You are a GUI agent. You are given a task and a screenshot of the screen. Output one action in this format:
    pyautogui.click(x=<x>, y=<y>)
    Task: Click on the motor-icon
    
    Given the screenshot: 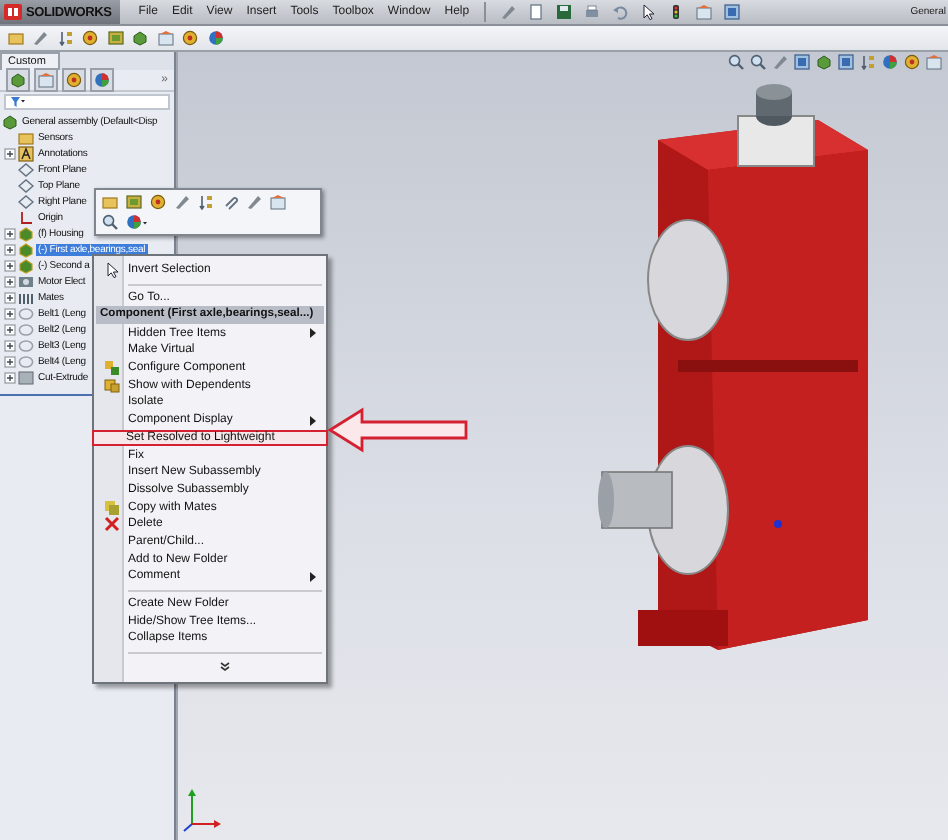 What is the action you would take?
    pyautogui.click(x=26, y=282)
    